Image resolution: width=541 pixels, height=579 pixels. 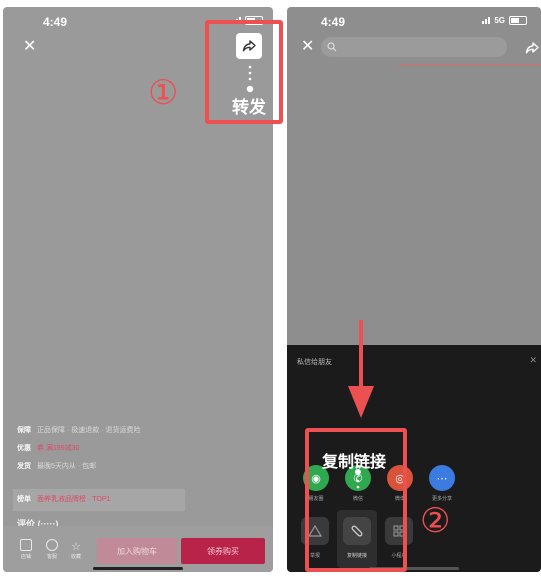 What do you see at coordinates (414, 47) in the screenshot?
I see `search-bar` at bounding box center [414, 47].